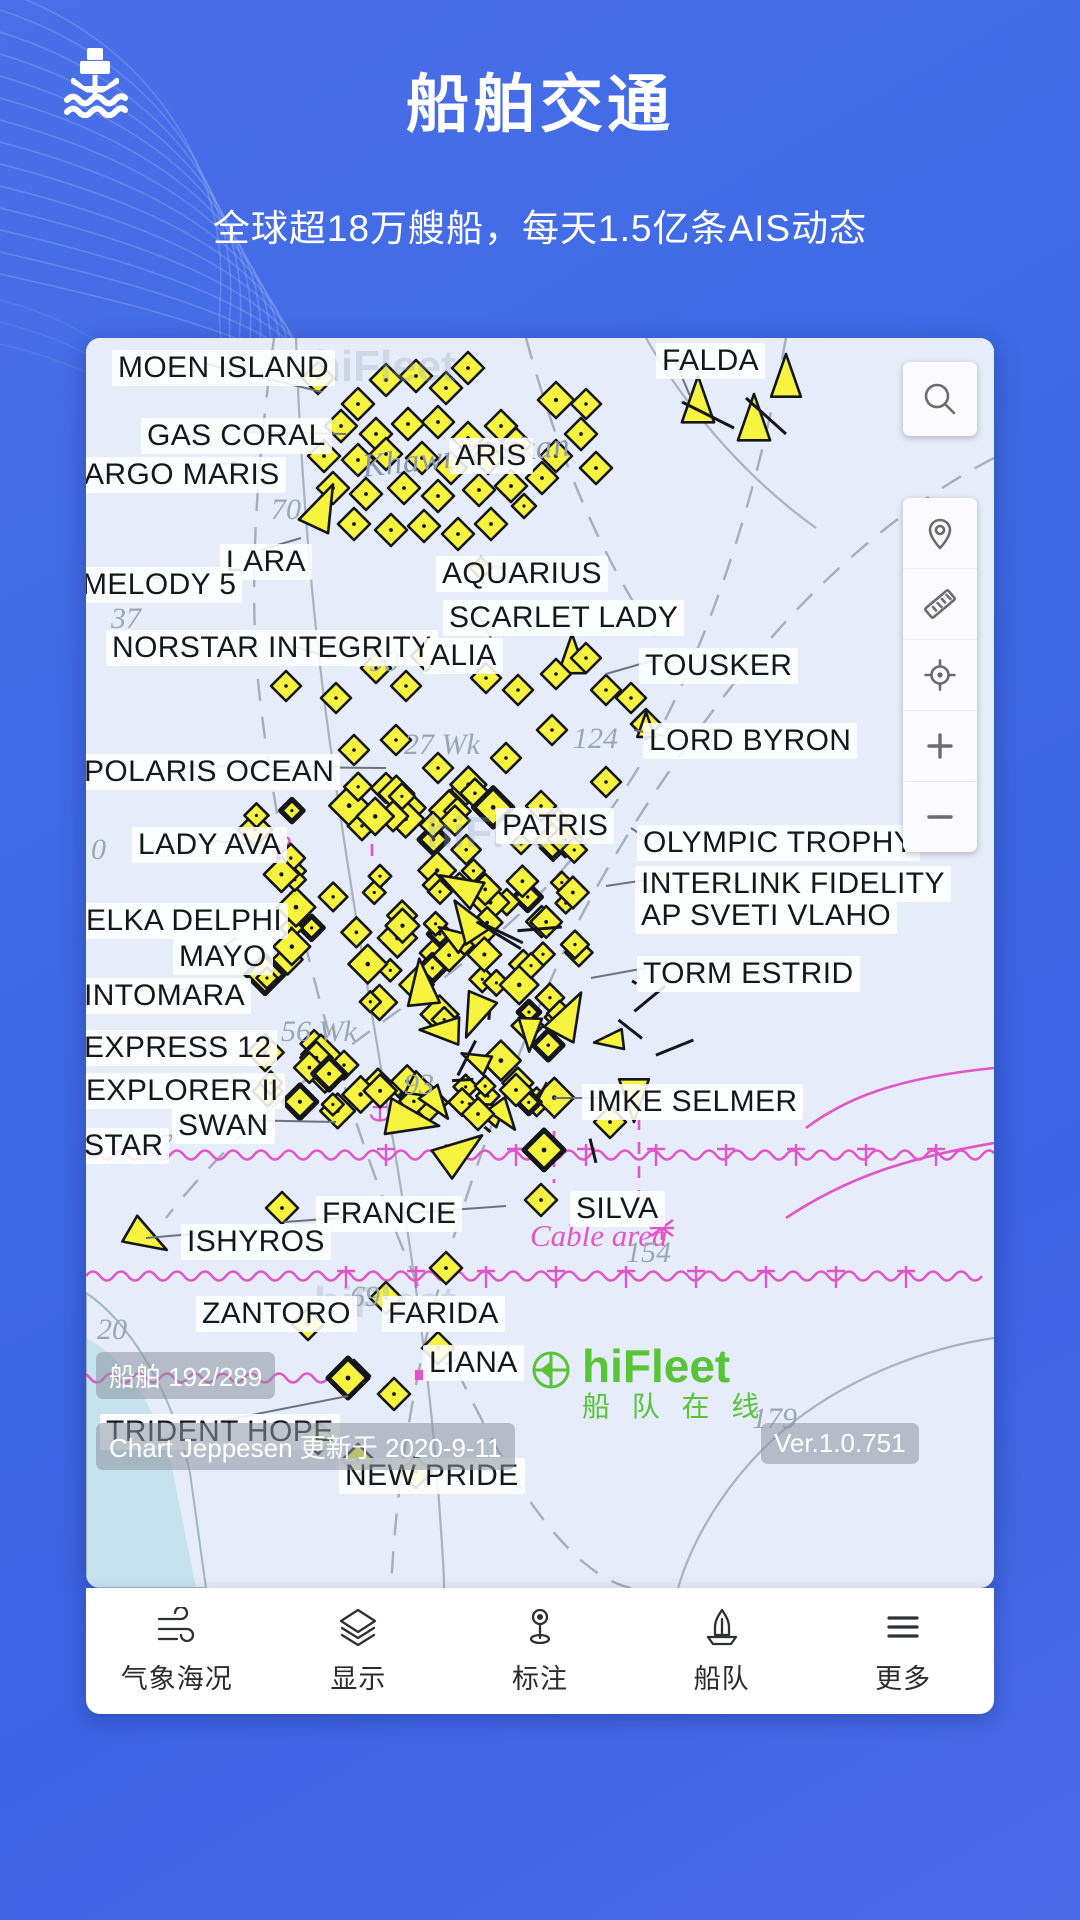 This screenshot has width=1080, height=1920. What do you see at coordinates (182, 1048) in the screenshot?
I see `vessel-name-label: EXPRESS 12` at bounding box center [182, 1048].